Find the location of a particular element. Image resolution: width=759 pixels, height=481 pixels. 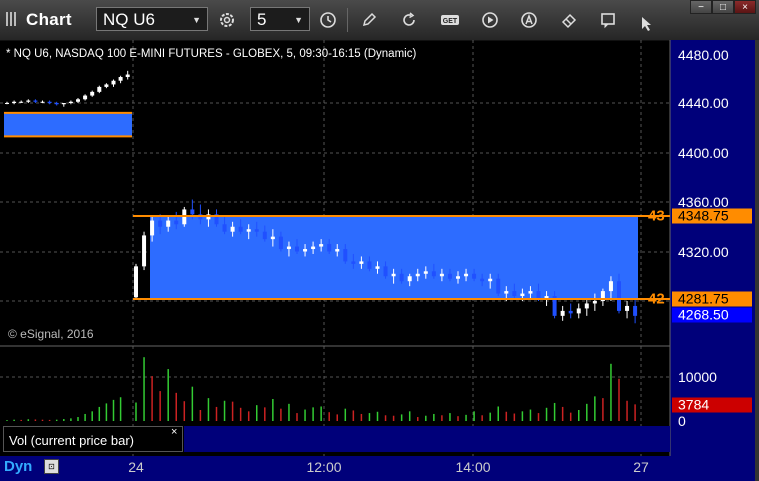

refresh-icon is located at coordinates (409, 20).